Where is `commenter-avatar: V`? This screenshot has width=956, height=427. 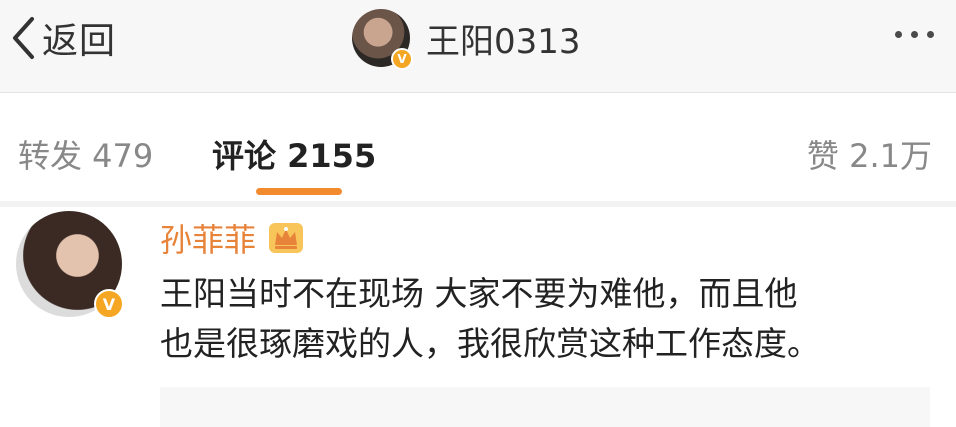 commenter-avatar: V is located at coordinates (70, 265).